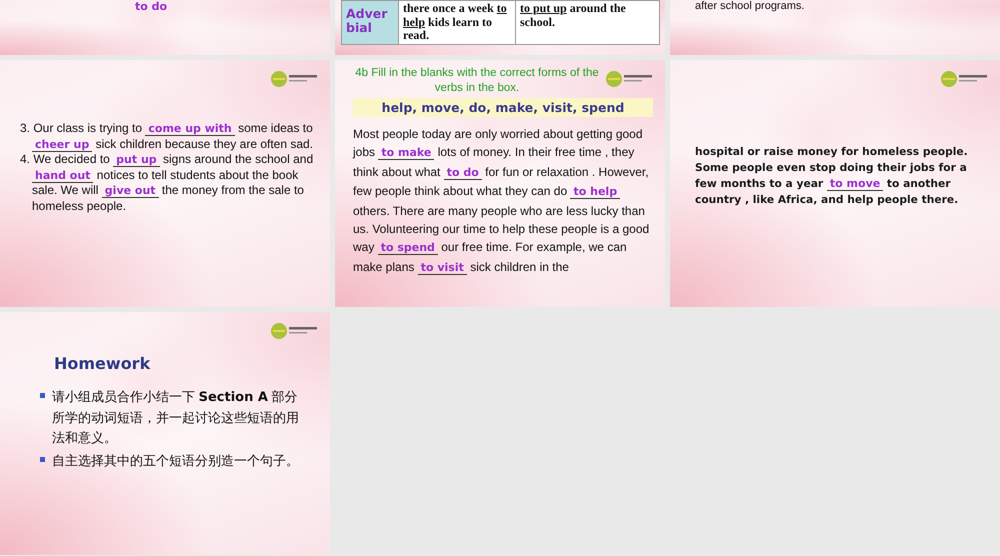  What do you see at coordinates (63, 175) in the screenshot?
I see `answer-text: hand out` at bounding box center [63, 175].